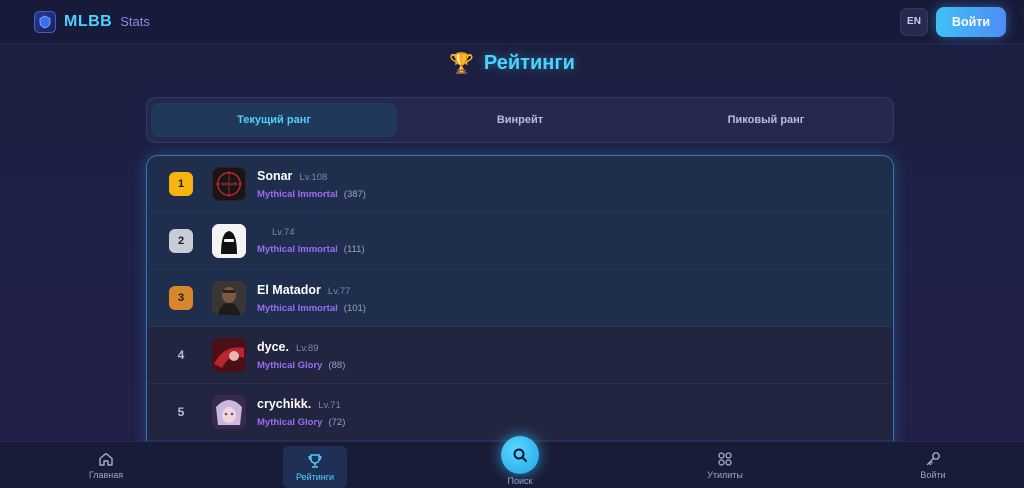 This screenshot has width=1024, height=488. Describe the element at coordinates (181, 241) in the screenshot. I see `rank-badge-silver: 2` at that location.